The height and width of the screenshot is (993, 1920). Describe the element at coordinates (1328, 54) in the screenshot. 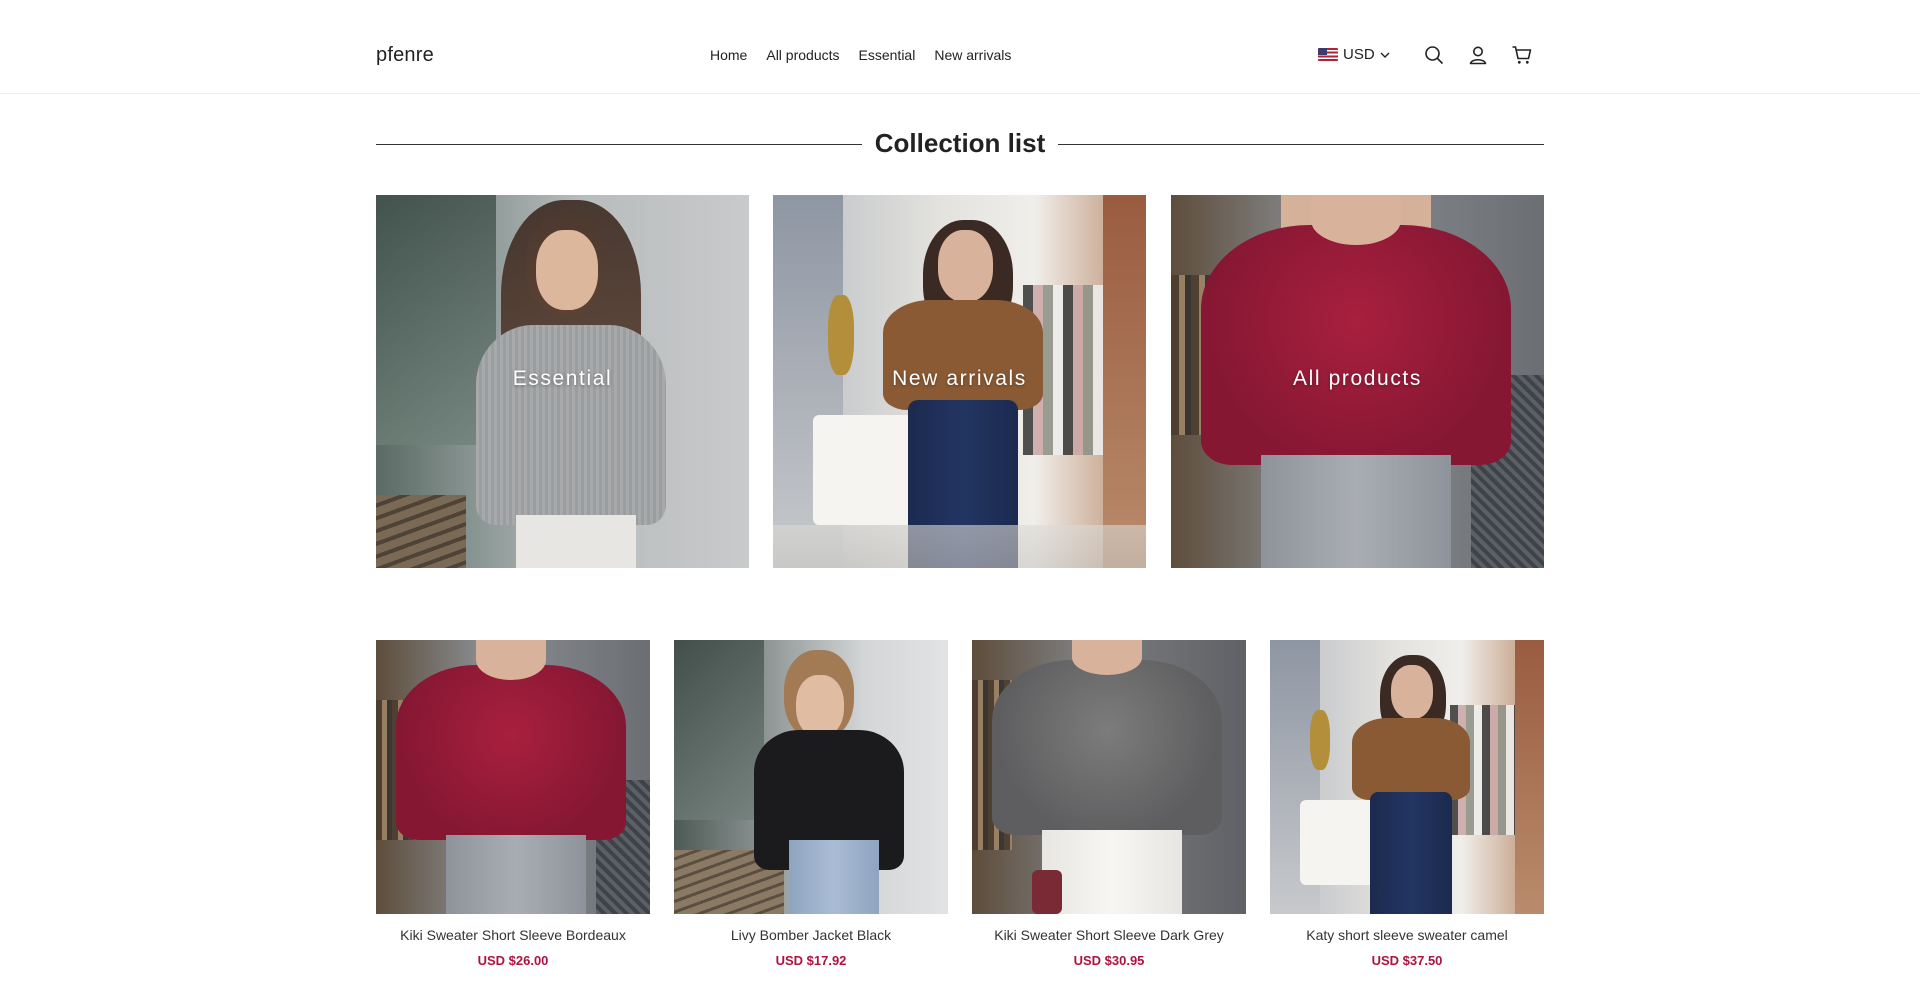

I see `us-flag-icon` at that location.